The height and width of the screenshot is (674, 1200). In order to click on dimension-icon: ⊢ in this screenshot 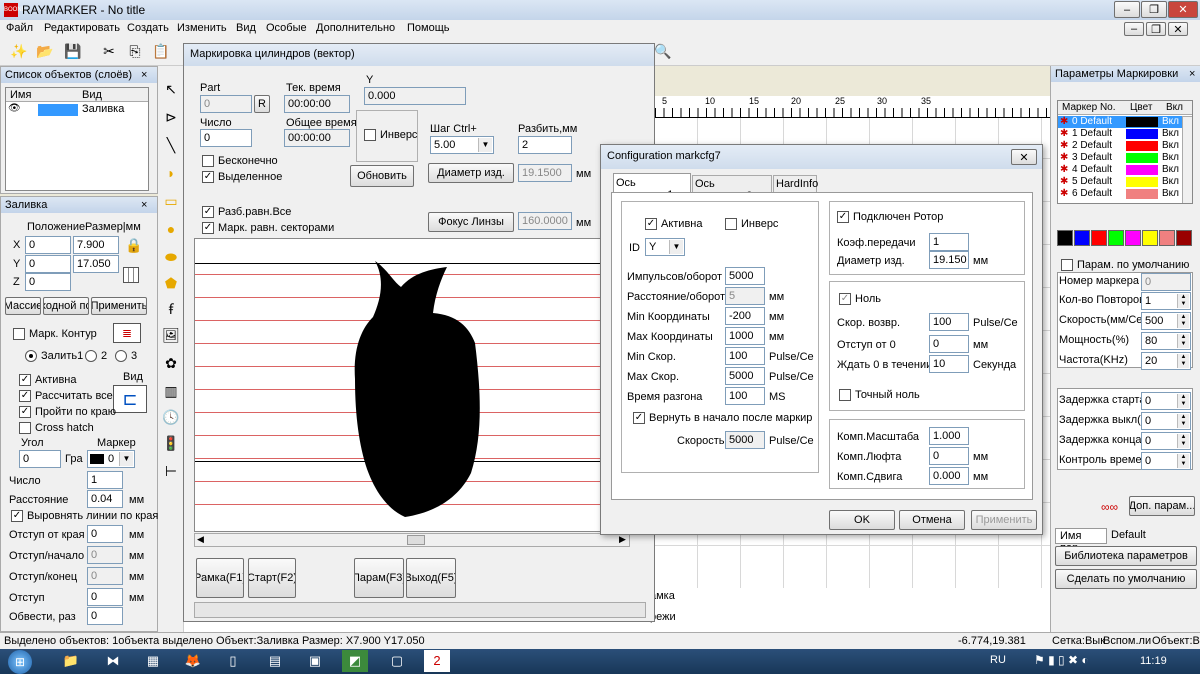, I will do `click(171, 471)`.